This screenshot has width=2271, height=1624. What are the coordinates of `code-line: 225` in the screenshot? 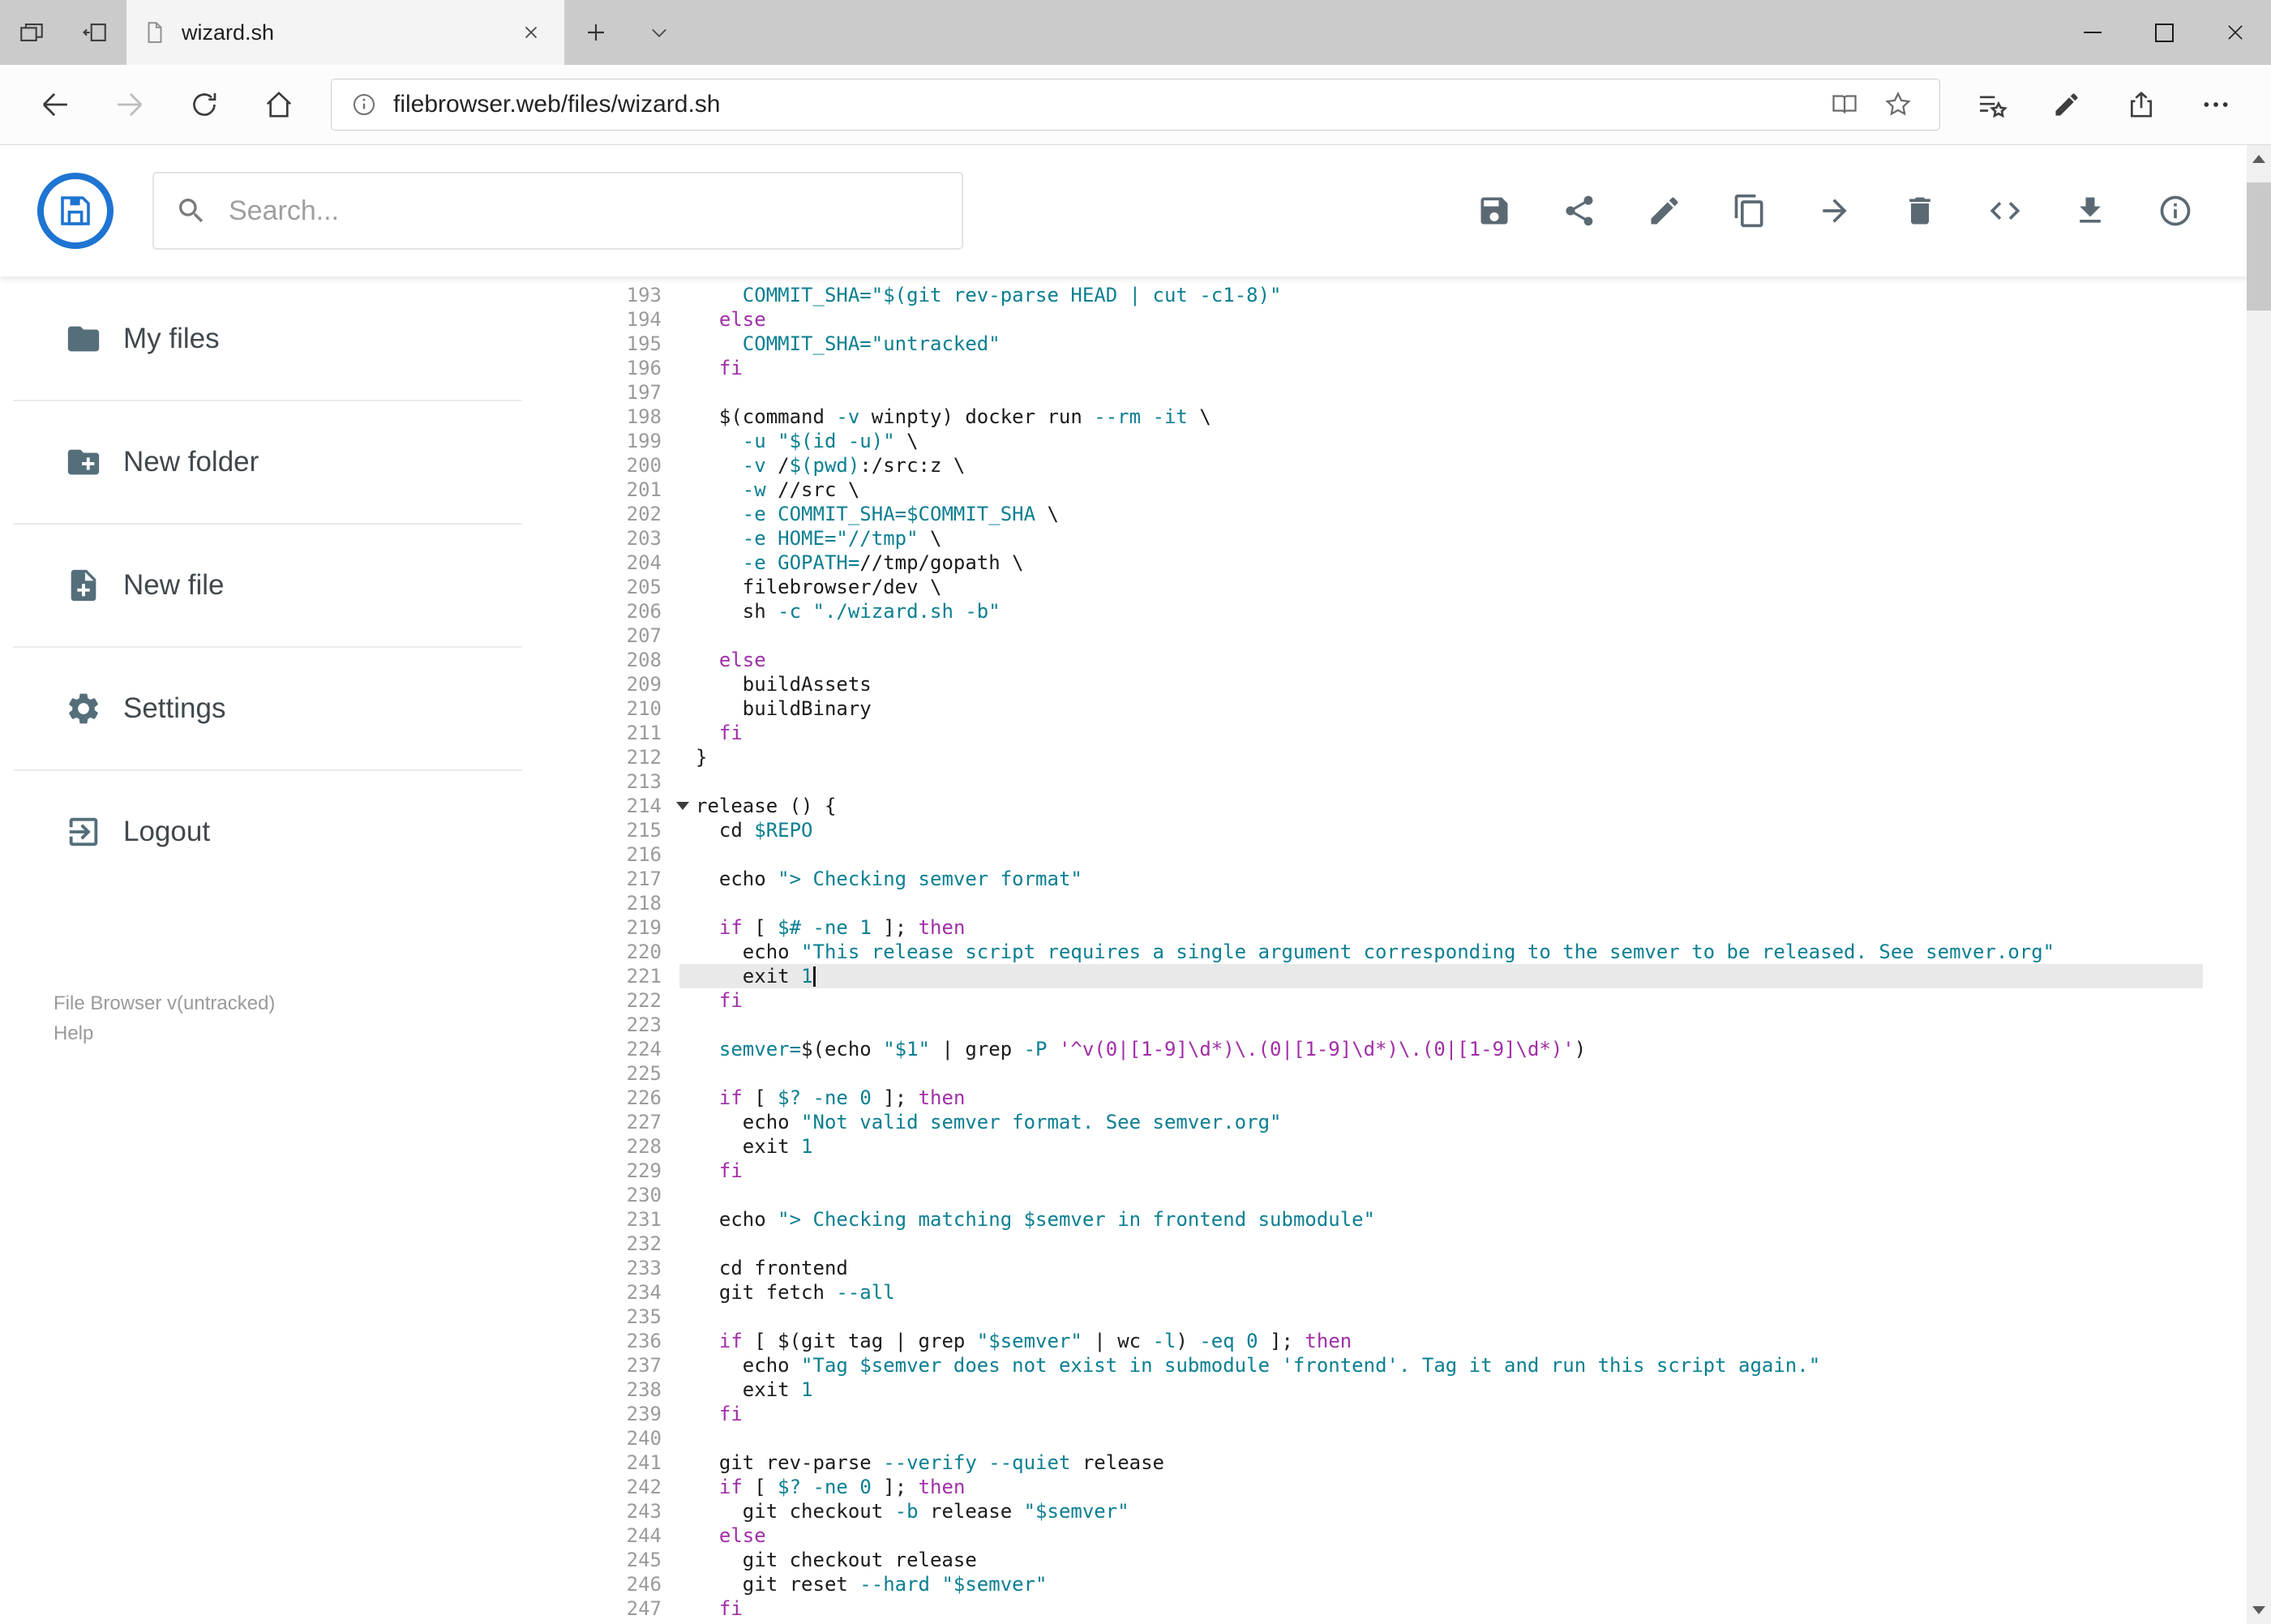 It's located at (1394, 1074).